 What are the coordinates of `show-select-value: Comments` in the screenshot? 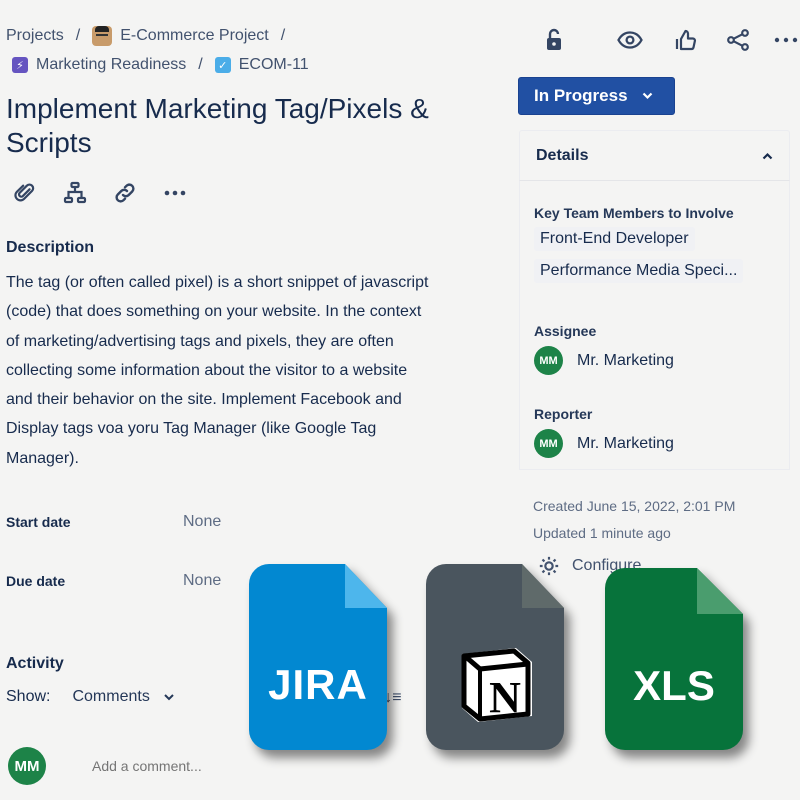 It's located at (111, 696).